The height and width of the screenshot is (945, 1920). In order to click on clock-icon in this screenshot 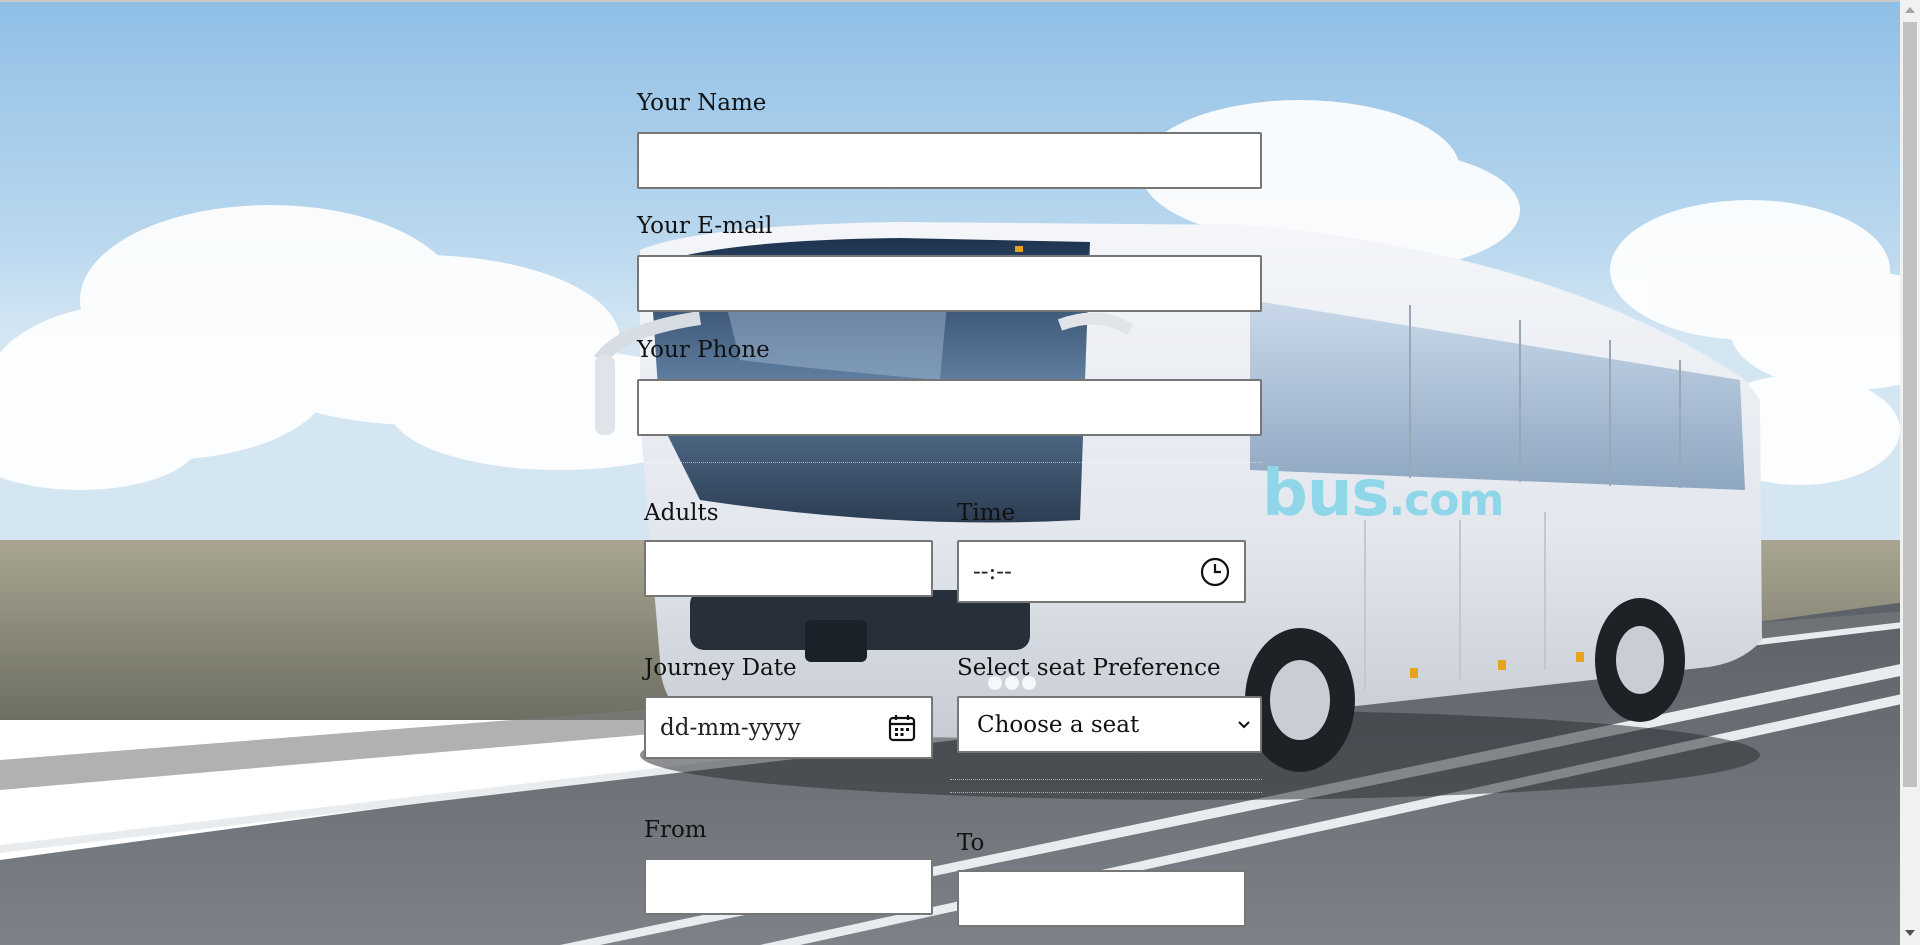, I will do `click(1215, 572)`.